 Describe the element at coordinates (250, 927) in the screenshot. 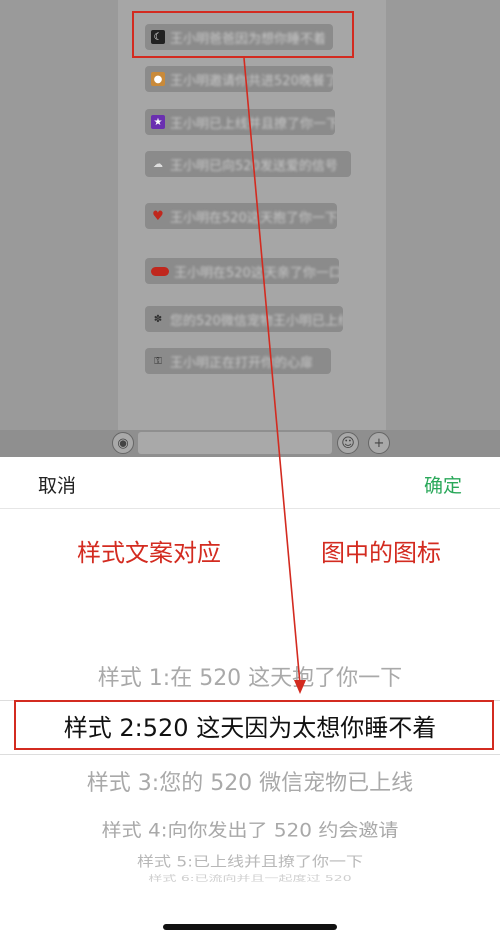

I see `home-indicator` at that location.